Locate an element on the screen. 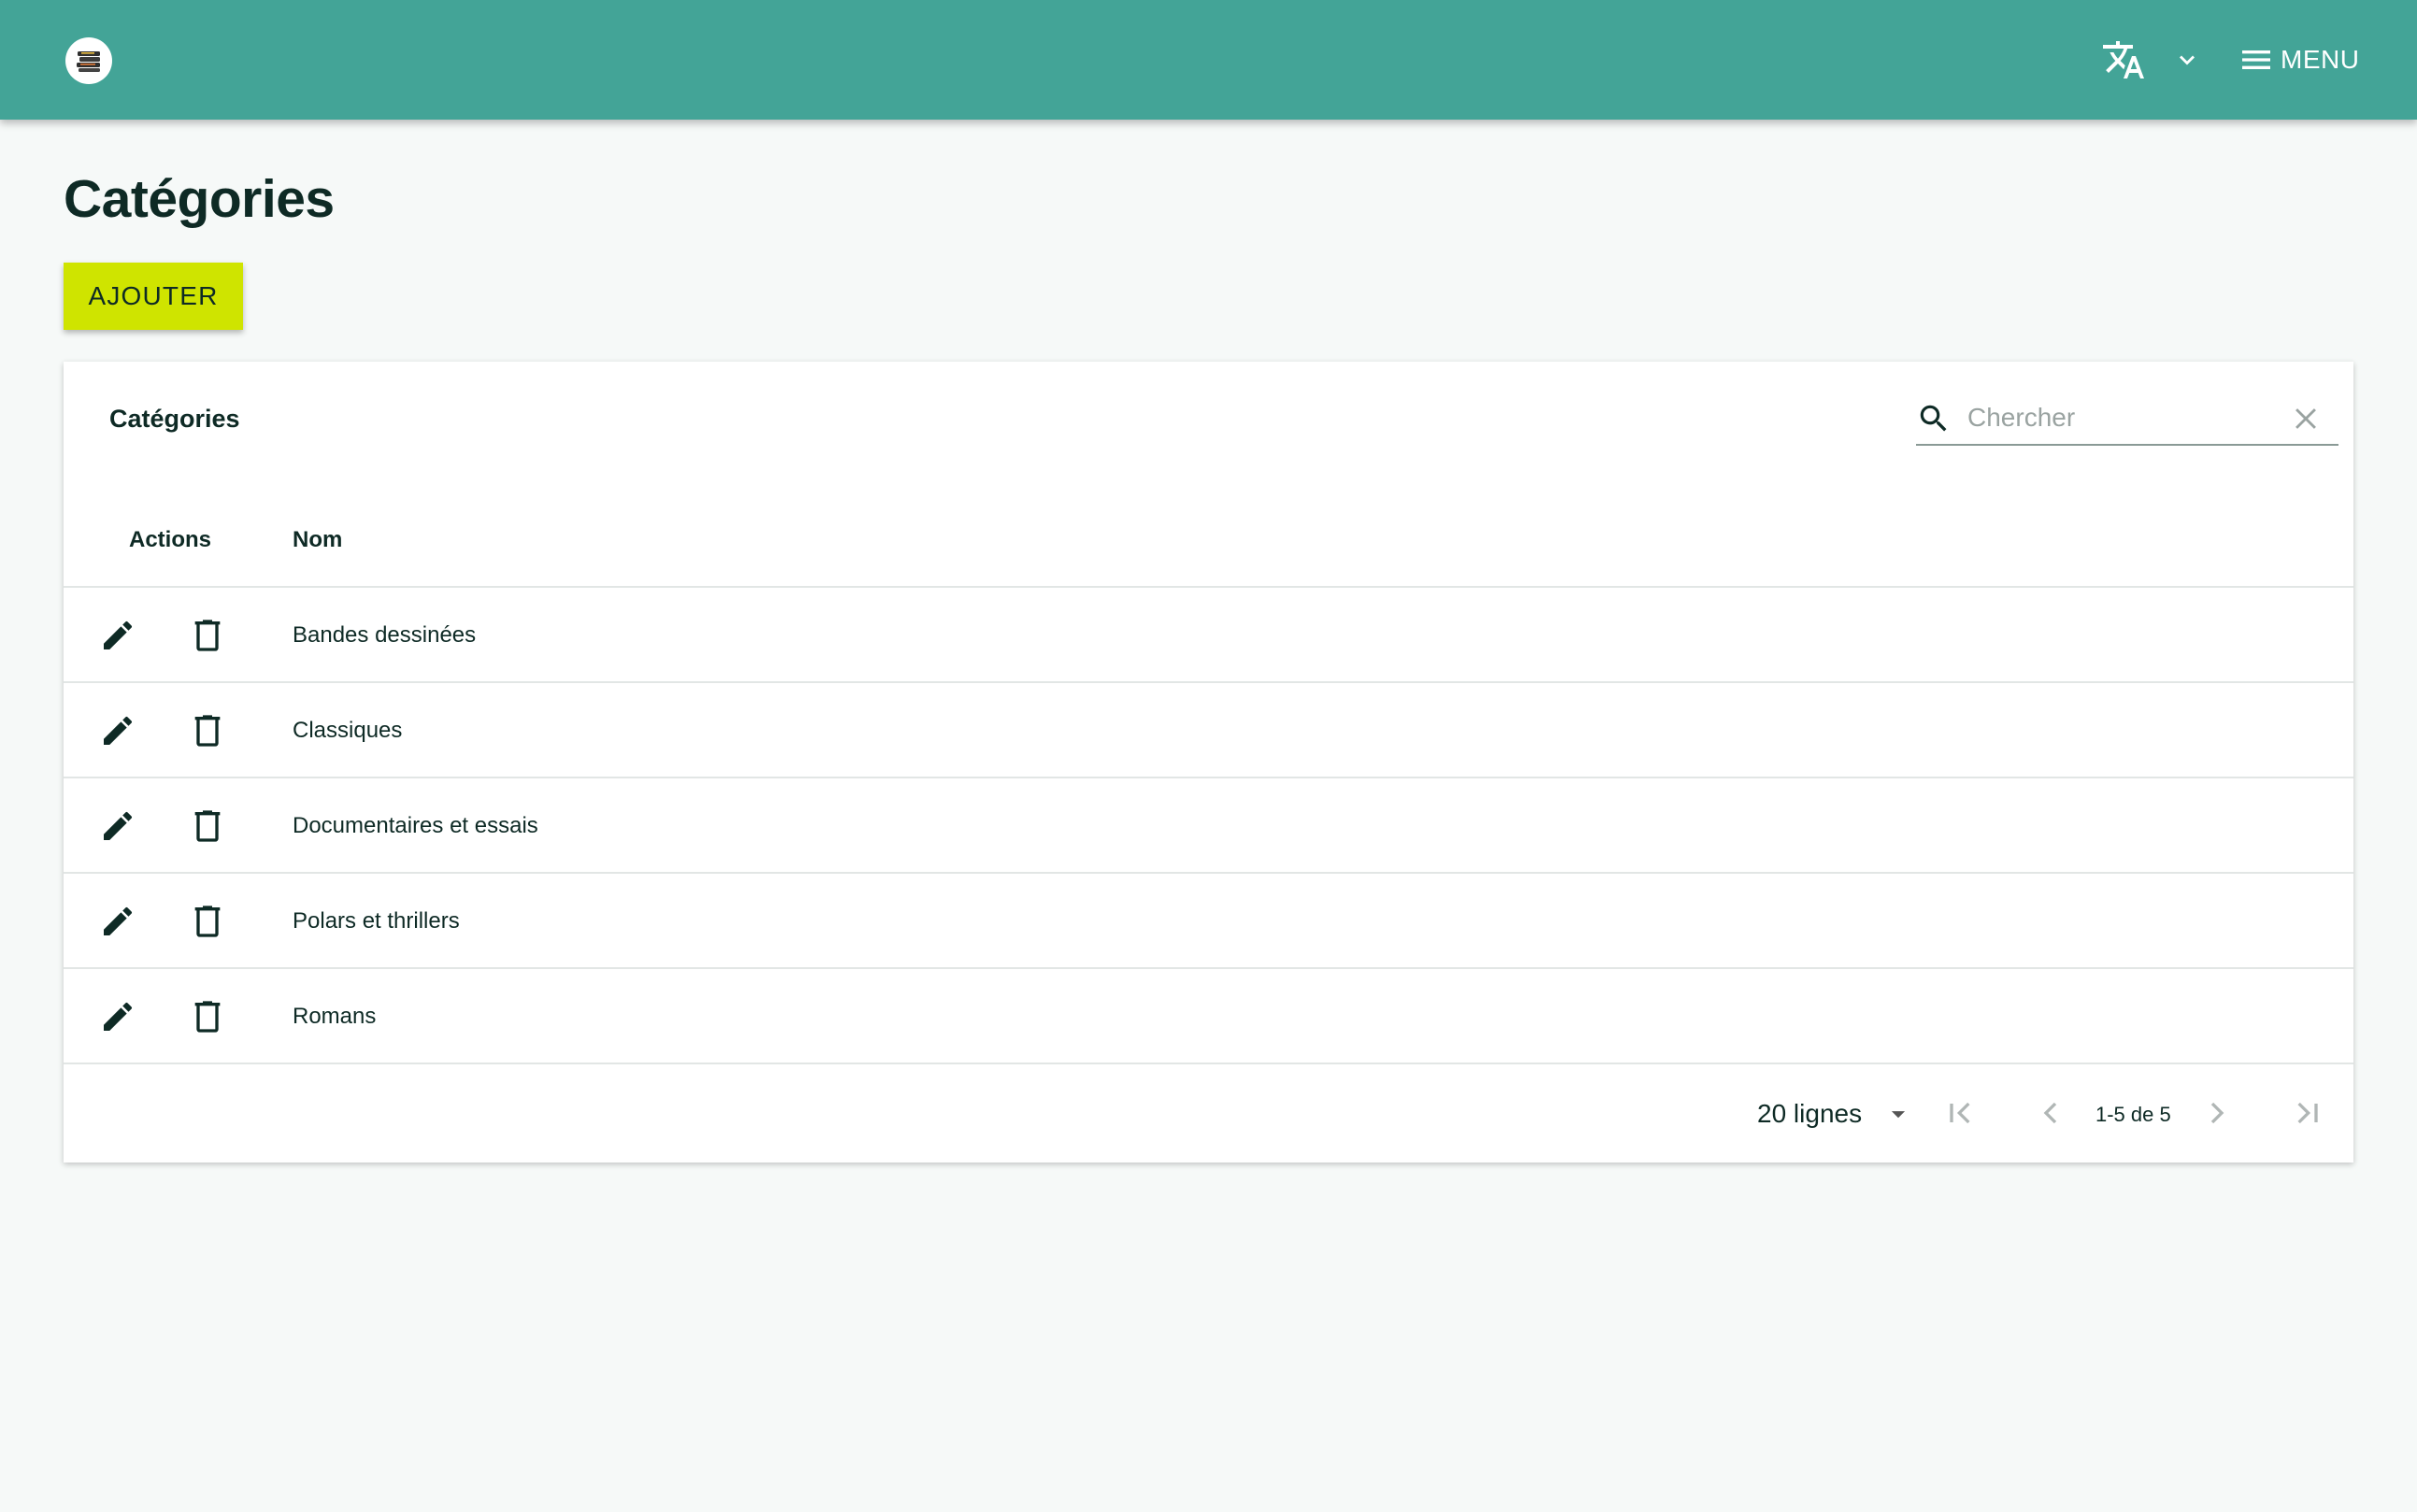  search-field is located at coordinates (2127, 418).